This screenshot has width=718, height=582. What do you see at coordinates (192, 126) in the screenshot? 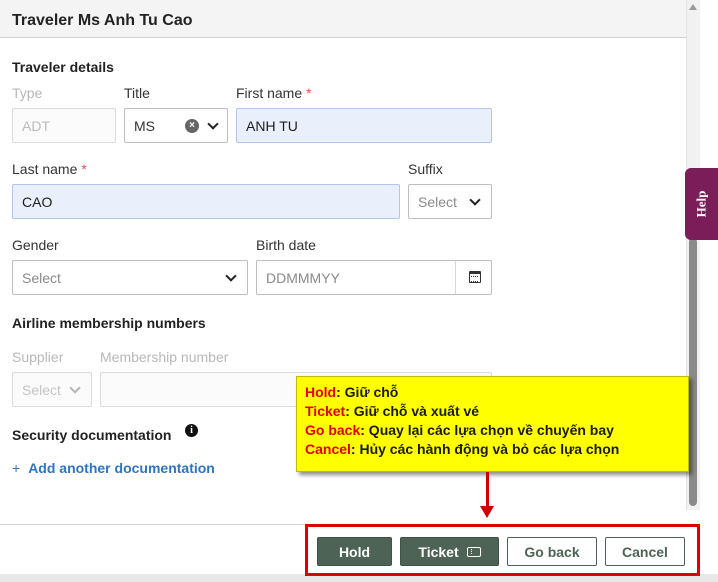
I see `clear-icon: ×` at bounding box center [192, 126].